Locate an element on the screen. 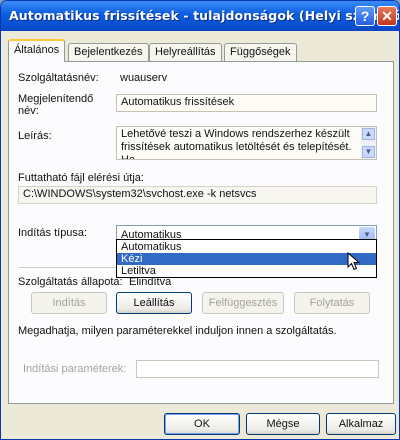 Image resolution: width=400 pixels, height=440 pixels. tab-general: Általános is located at coordinates (37, 50).